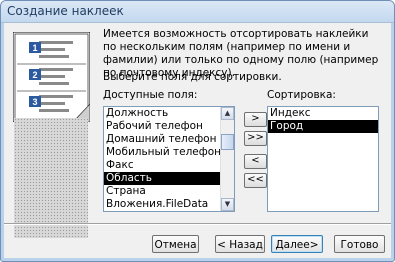  Describe the element at coordinates (359, 244) in the screenshot. I see `finish-button: Готово` at that location.